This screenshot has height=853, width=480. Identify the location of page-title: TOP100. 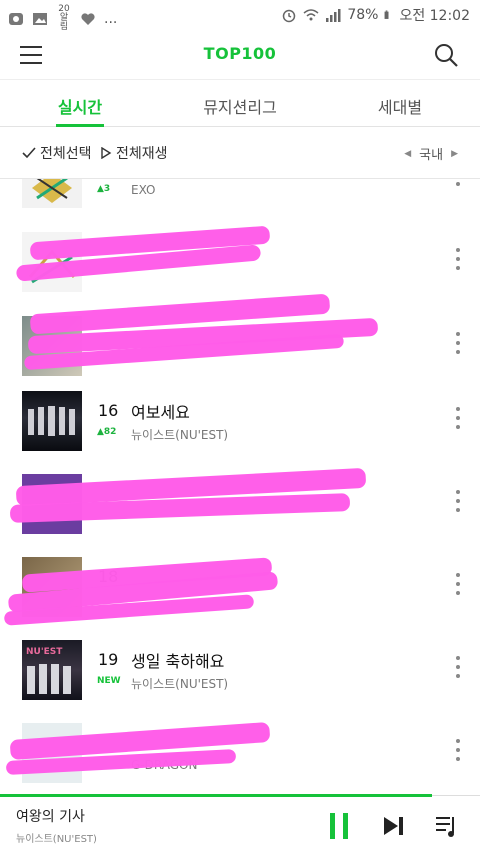
(240, 53).